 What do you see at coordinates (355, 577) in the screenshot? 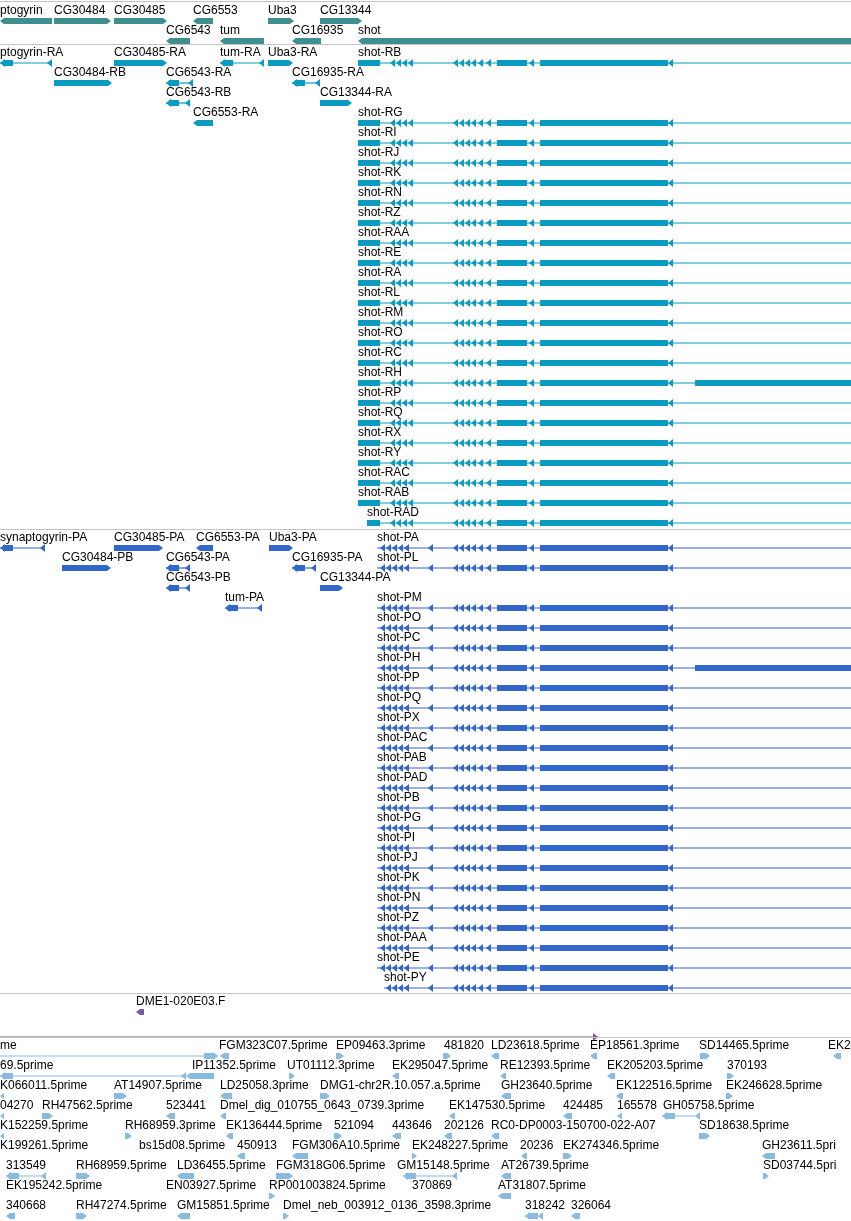
I see `feature-label: CG13344-PA` at bounding box center [355, 577].